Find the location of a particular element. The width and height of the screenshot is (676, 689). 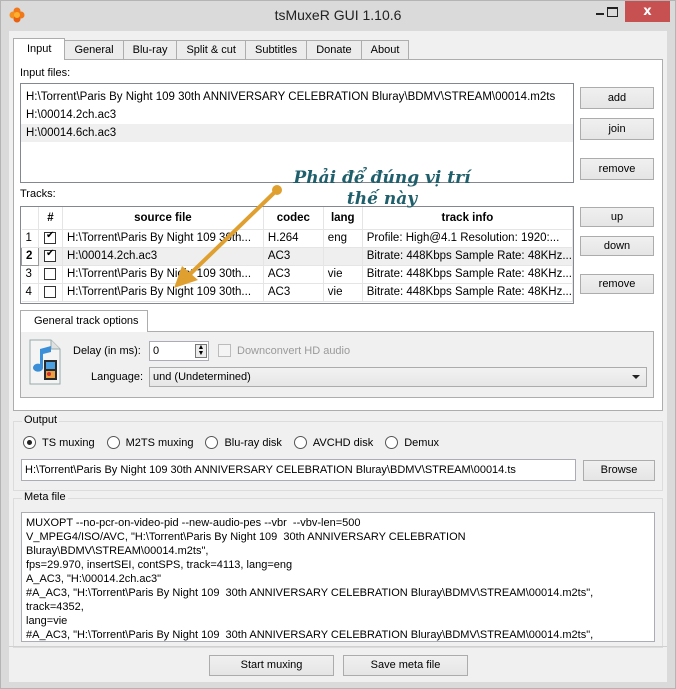

column-header-number: # is located at coordinates (50, 218).